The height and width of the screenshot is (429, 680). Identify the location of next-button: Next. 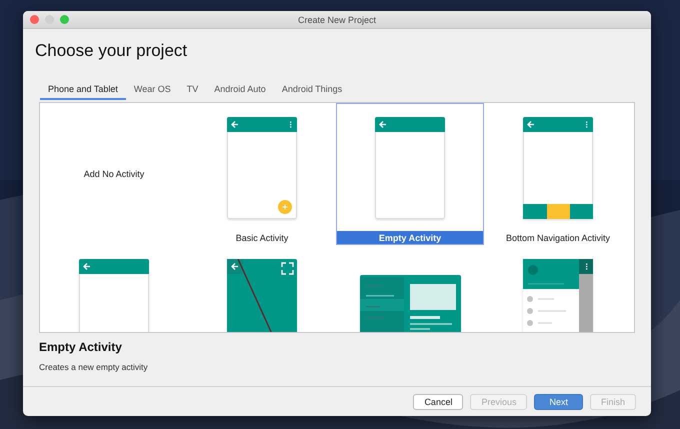
(558, 402).